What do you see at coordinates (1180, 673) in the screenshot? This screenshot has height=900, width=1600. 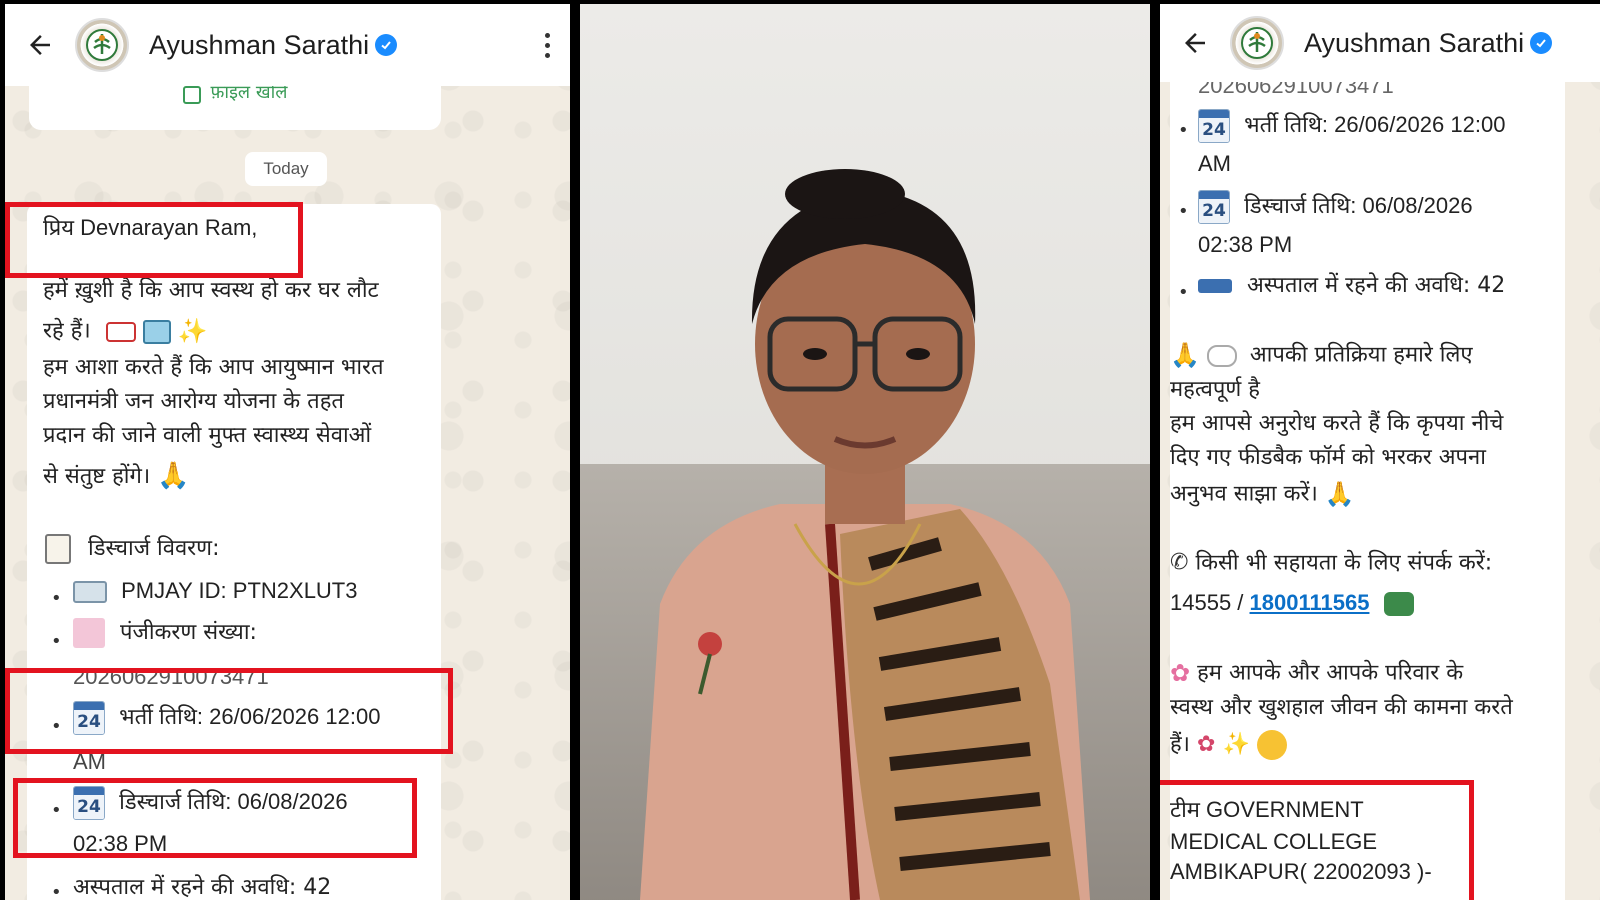 I see `blossom-icon: ✿` at bounding box center [1180, 673].